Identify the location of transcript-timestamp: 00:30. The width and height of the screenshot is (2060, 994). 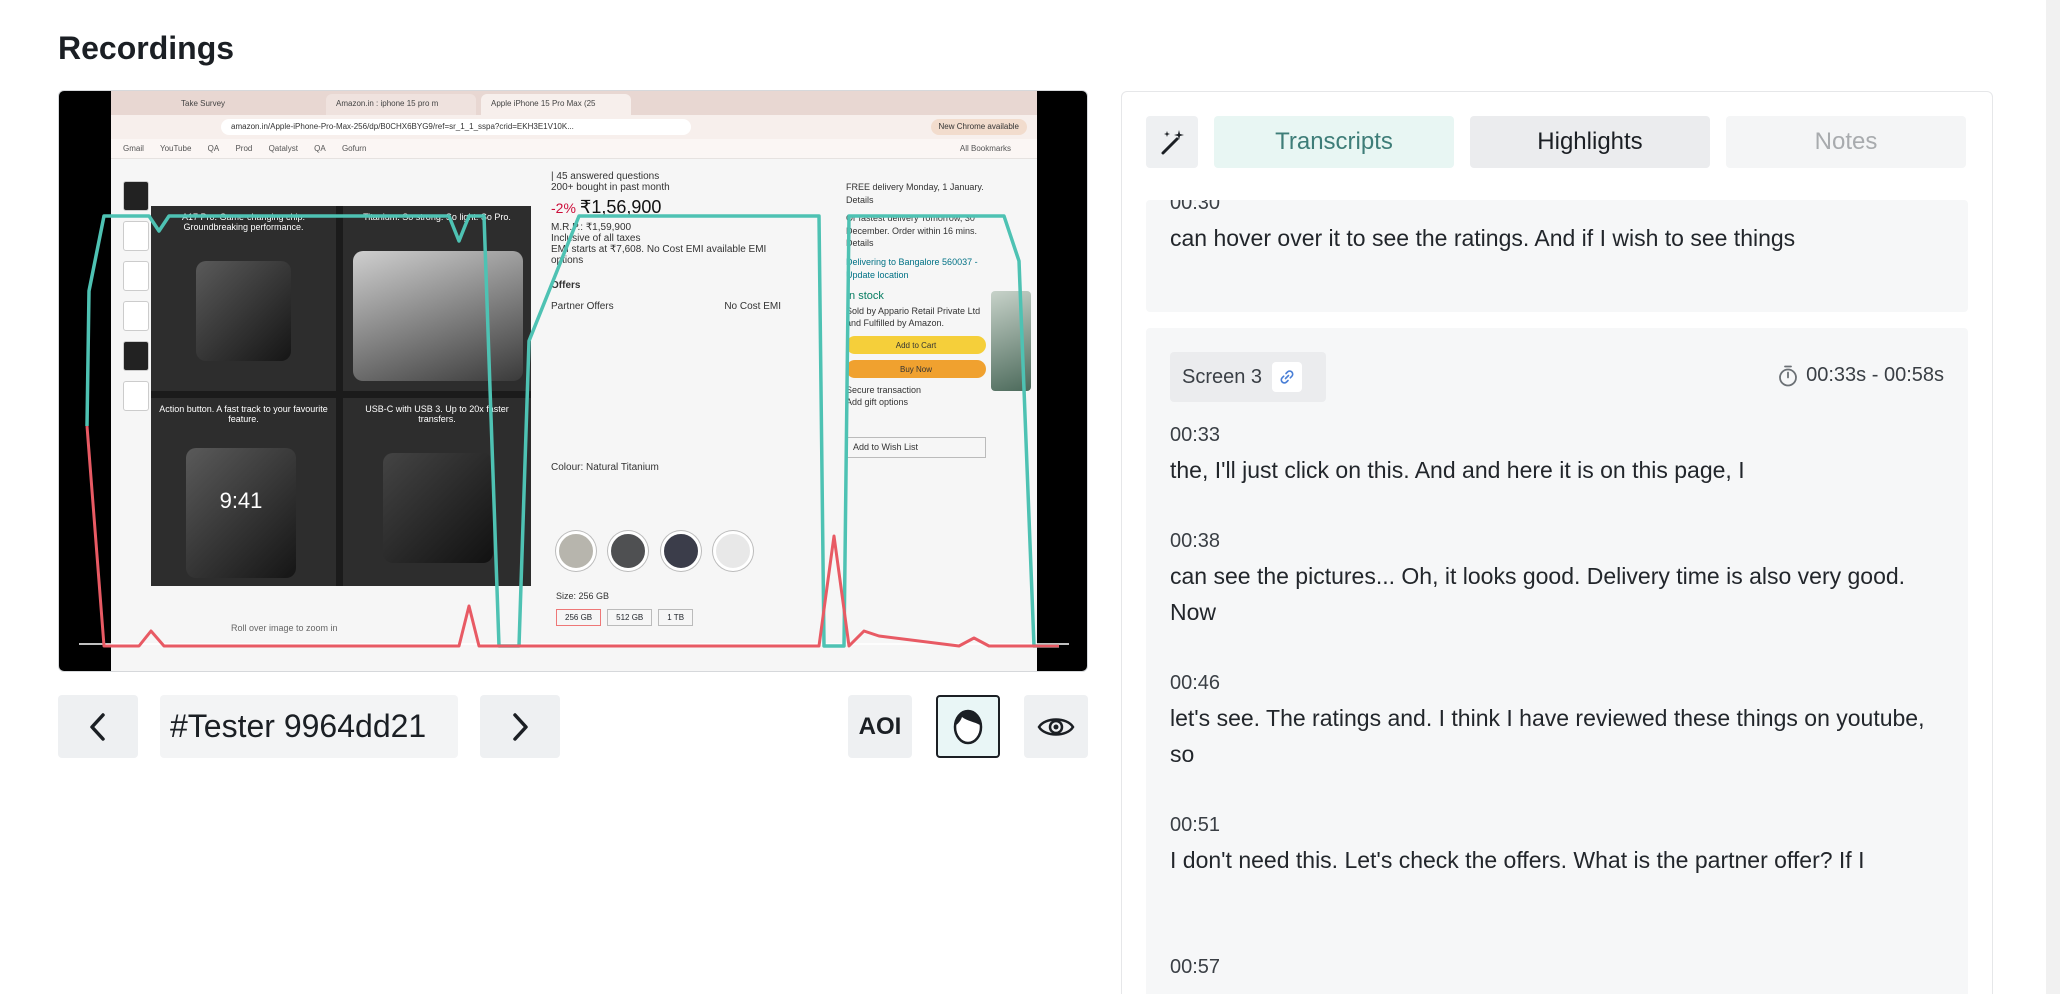
(1195, 207).